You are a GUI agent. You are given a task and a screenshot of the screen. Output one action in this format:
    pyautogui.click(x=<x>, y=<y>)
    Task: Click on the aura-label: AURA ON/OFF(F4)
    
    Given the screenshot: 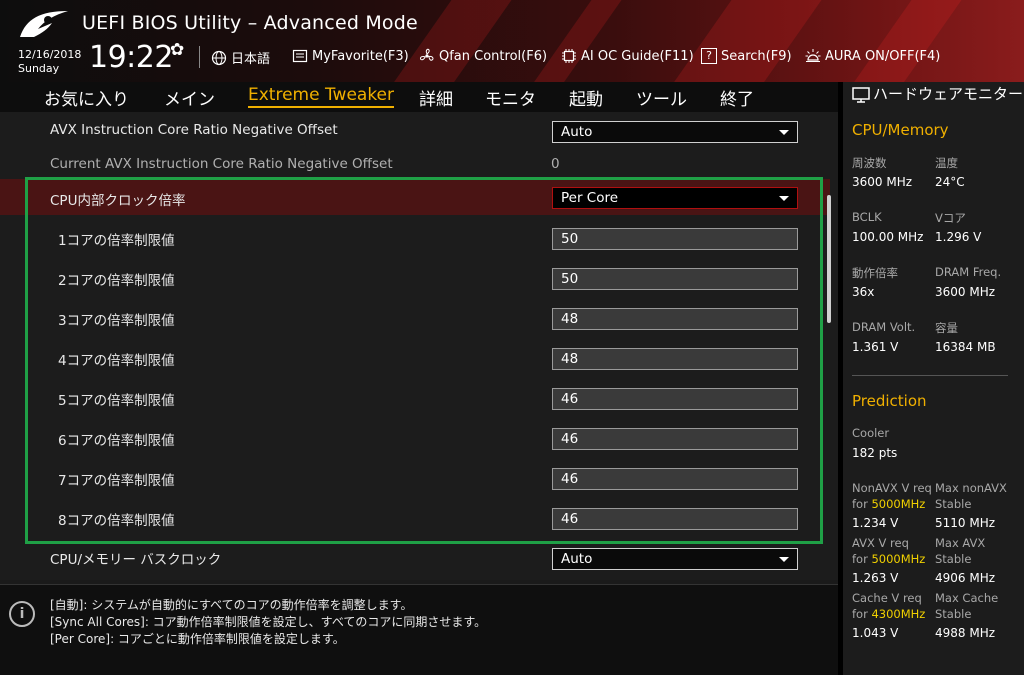 What is the action you would take?
    pyautogui.click(x=883, y=56)
    